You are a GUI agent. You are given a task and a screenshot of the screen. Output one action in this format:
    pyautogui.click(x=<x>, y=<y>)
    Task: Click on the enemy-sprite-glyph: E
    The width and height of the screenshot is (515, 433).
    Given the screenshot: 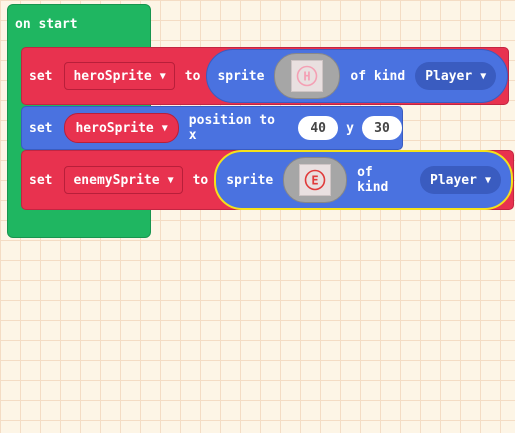 What is the action you would take?
    pyautogui.click(x=315, y=181)
    